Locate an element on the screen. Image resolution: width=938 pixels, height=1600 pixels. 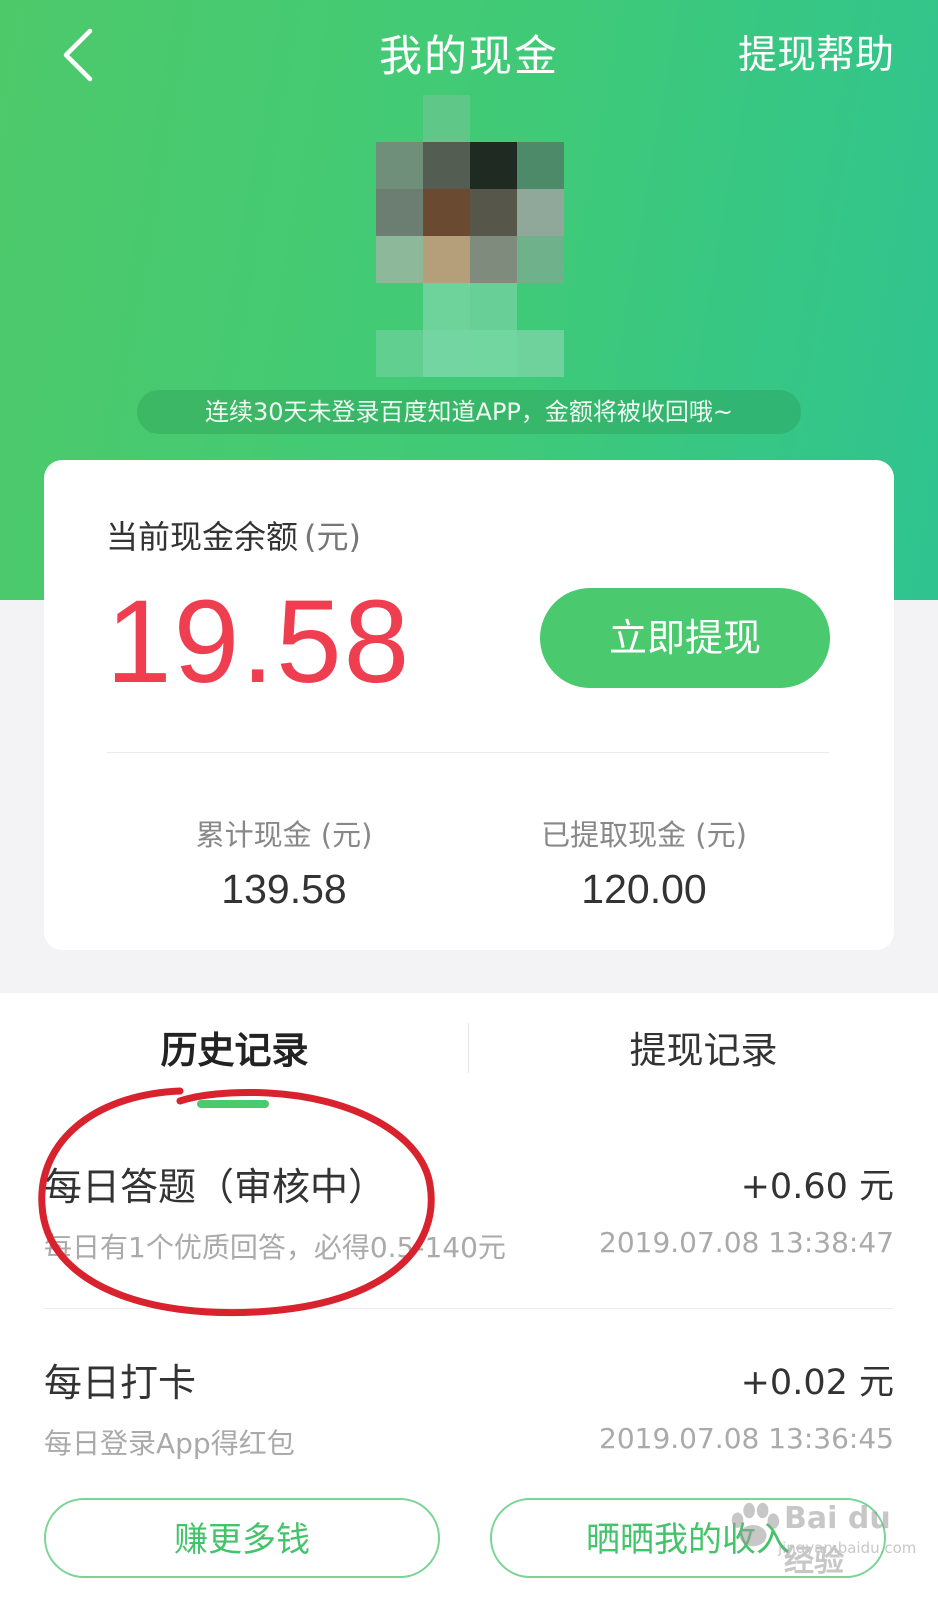
withdrawn-cash-value: 120.00 is located at coordinates (644, 889).